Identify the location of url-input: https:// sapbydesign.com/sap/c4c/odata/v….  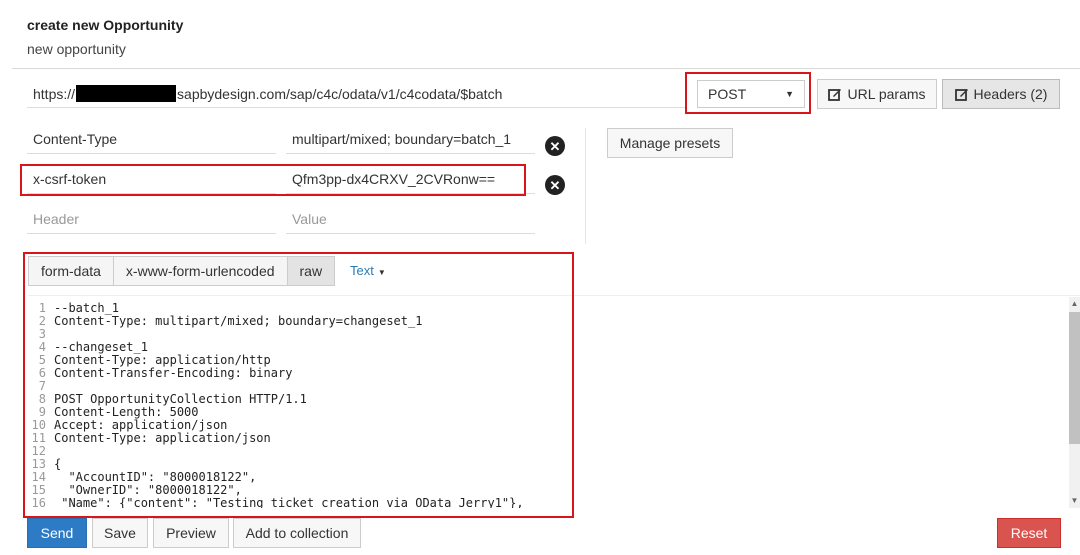
(357, 94).